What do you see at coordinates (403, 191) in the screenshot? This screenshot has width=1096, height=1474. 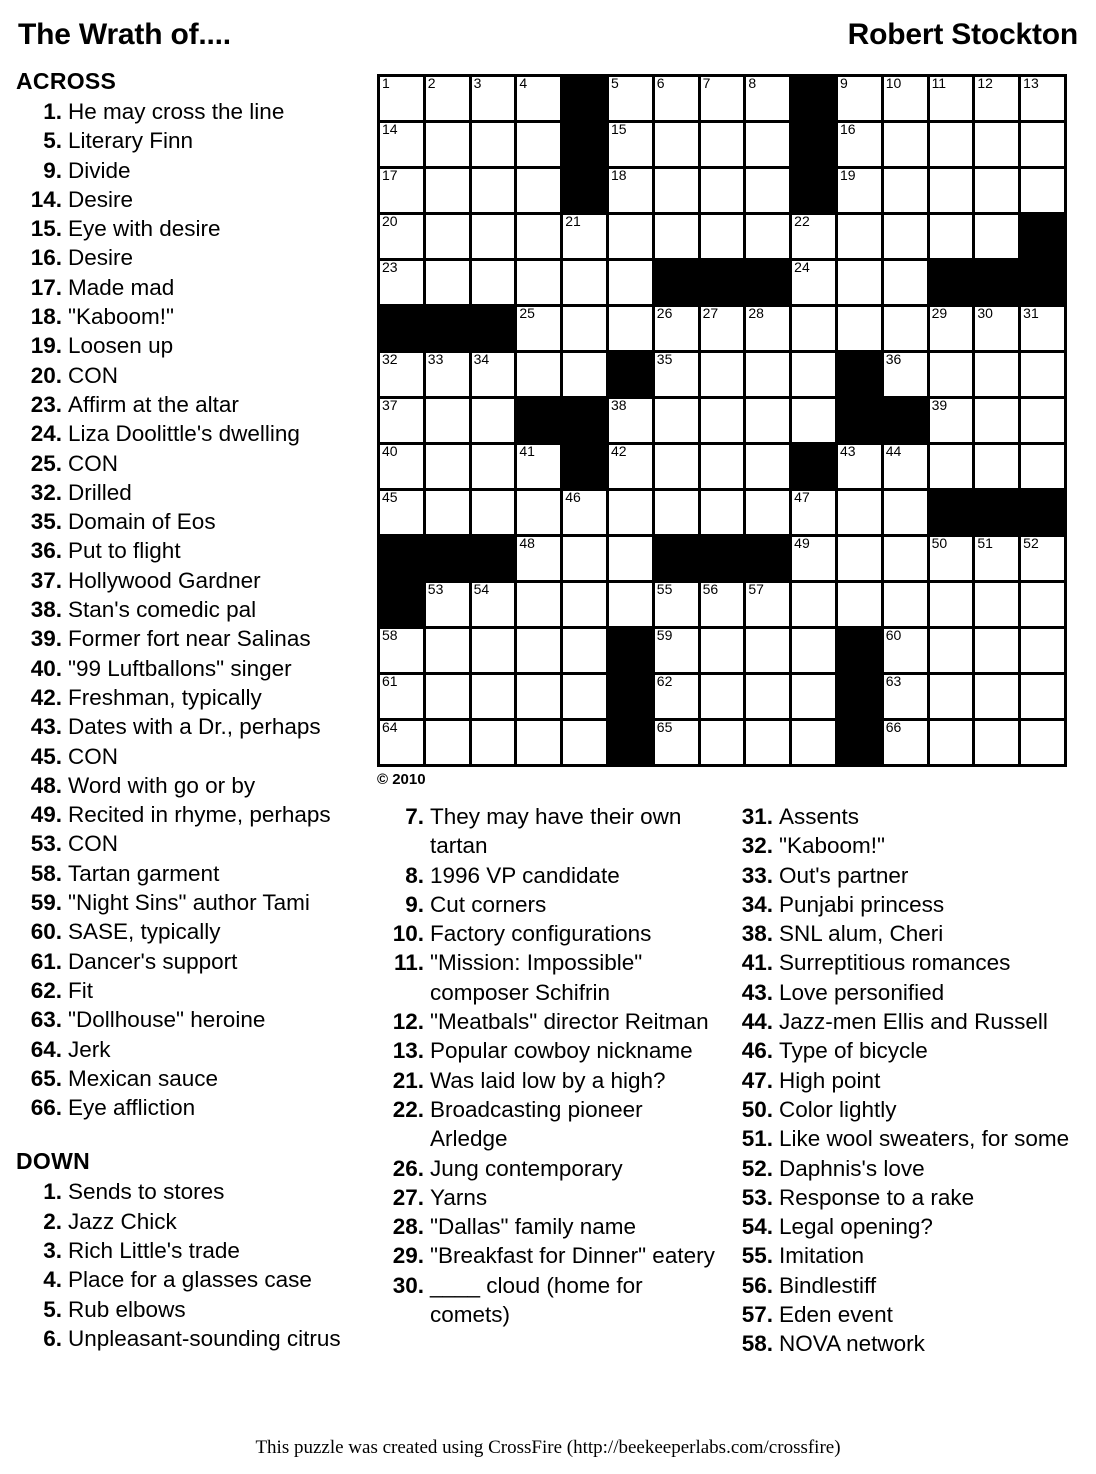 I see `grid-cell: 17` at bounding box center [403, 191].